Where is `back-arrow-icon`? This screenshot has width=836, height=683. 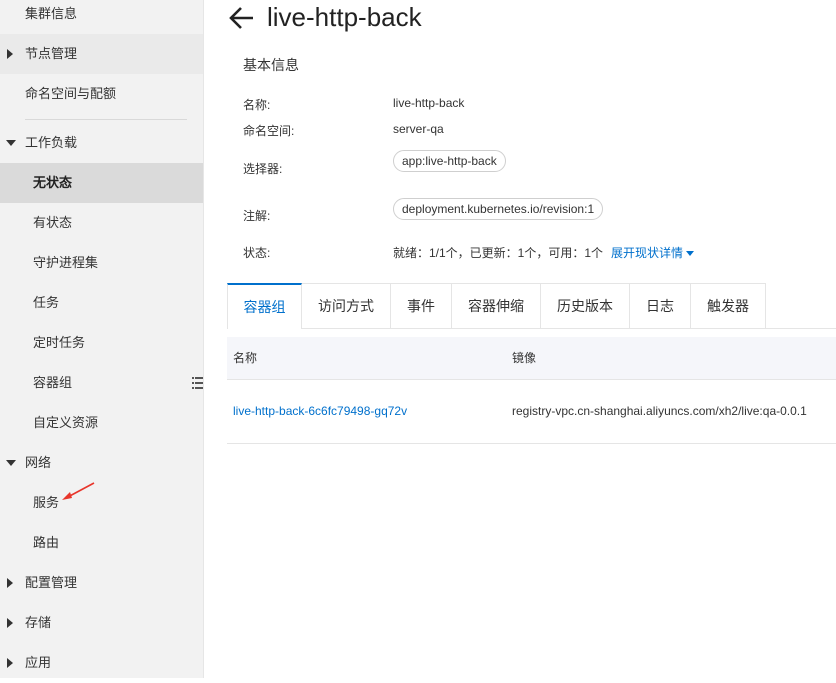
back-arrow-icon is located at coordinates (242, 18).